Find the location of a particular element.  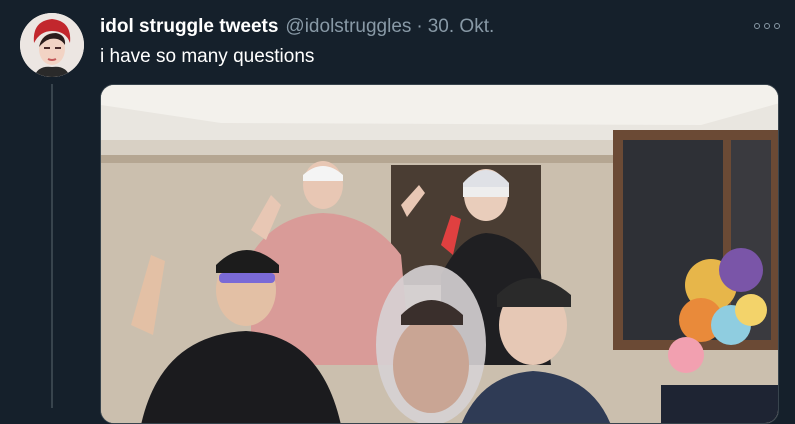

more-options-icon is located at coordinates (767, 26).